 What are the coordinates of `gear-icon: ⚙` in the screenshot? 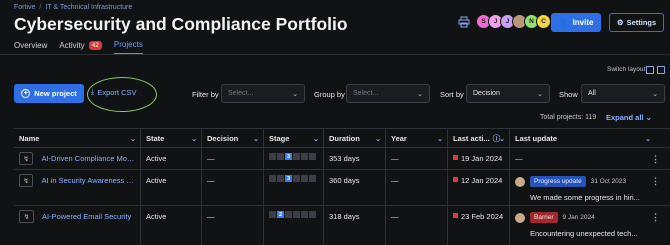 It's located at (620, 22).